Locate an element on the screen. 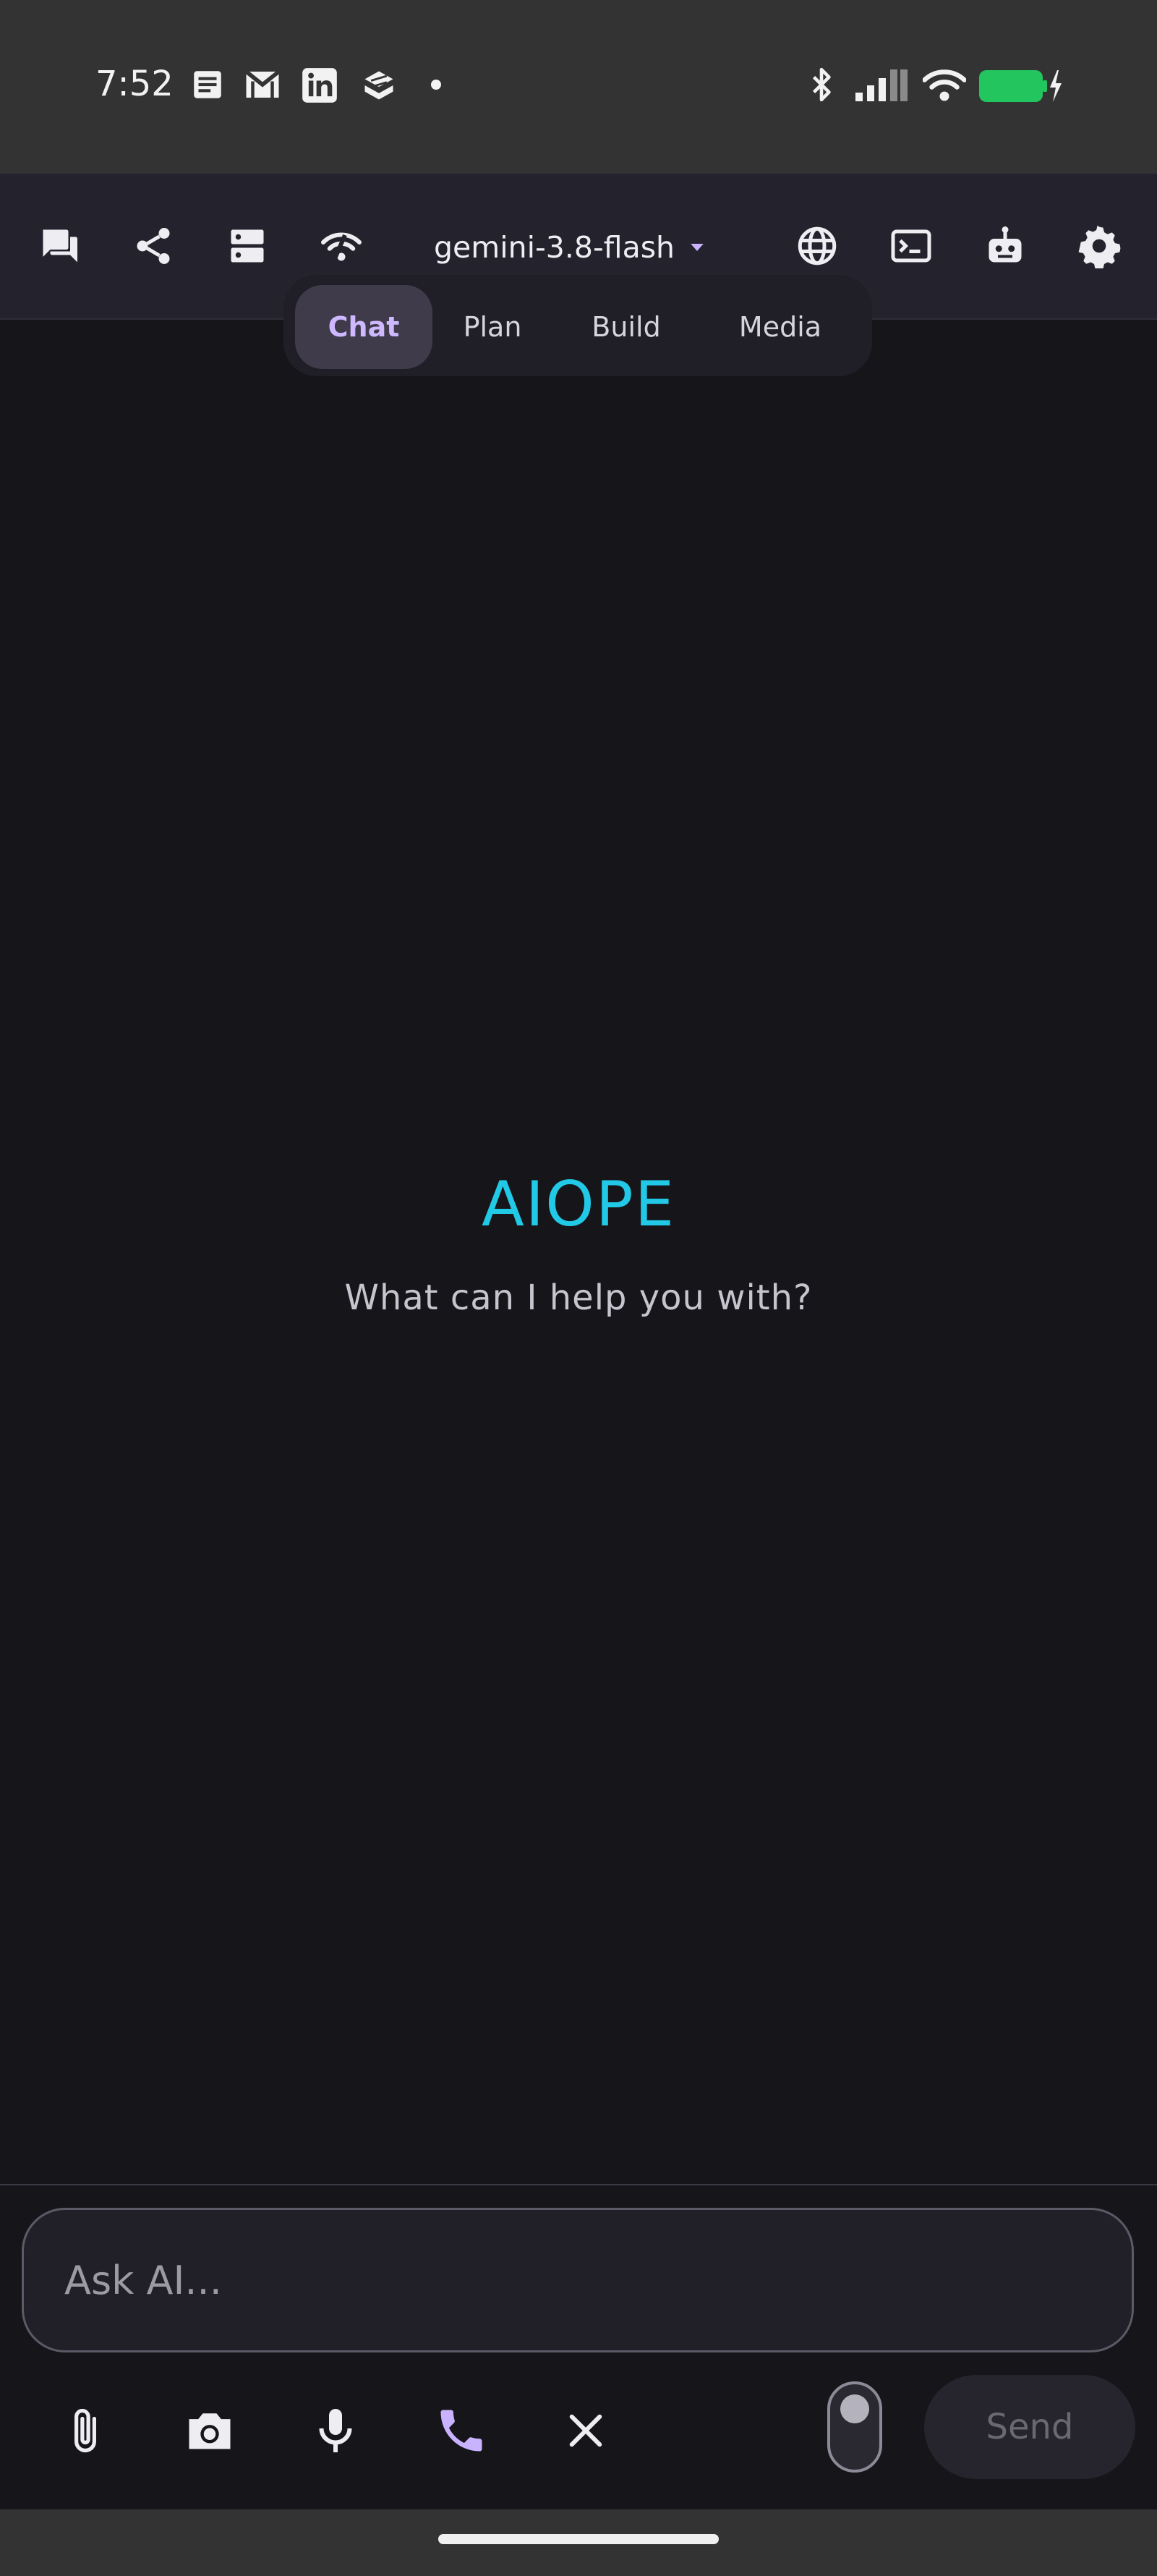 Image resolution: width=1157 pixels, height=2576 pixels. status-time: 7:52 is located at coordinates (134, 84).